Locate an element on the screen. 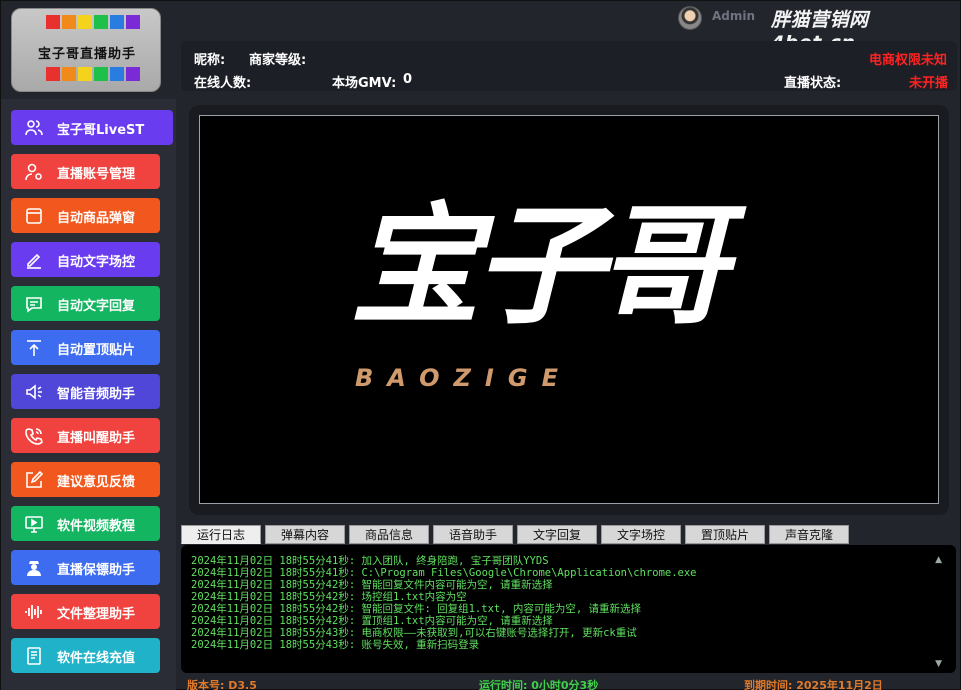 This screenshot has height=690, width=961. sidebar-item-pin-sticker: 自动置顶贴片 is located at coordinates (85, 347).